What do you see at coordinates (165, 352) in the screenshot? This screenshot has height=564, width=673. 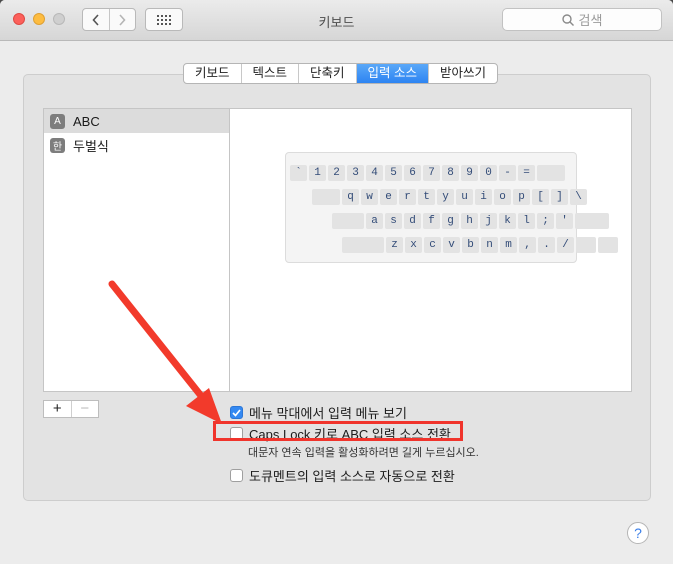 I see `annotation-arrow-icon` at bounding box center [165, 352].